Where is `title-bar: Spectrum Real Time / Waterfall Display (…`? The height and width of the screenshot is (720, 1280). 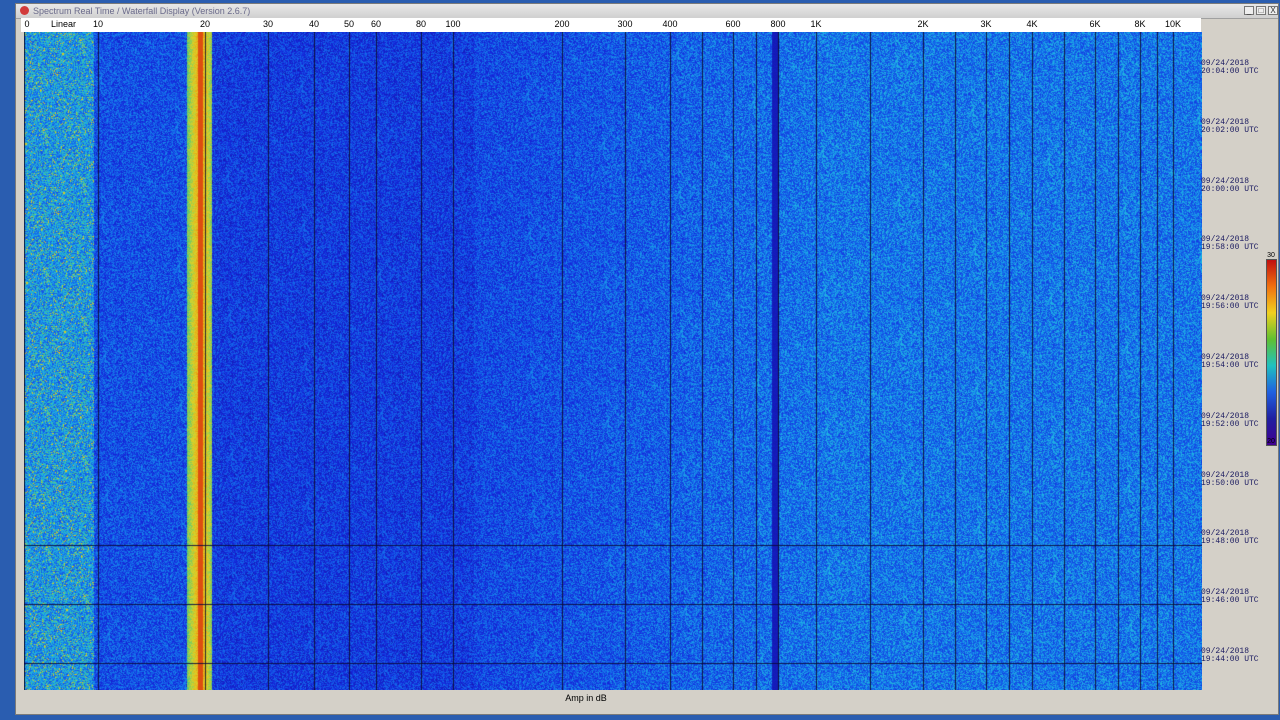 title-bar: Spectrum Real Time / Waterfall Display (… is located at coordinates (647, 11).